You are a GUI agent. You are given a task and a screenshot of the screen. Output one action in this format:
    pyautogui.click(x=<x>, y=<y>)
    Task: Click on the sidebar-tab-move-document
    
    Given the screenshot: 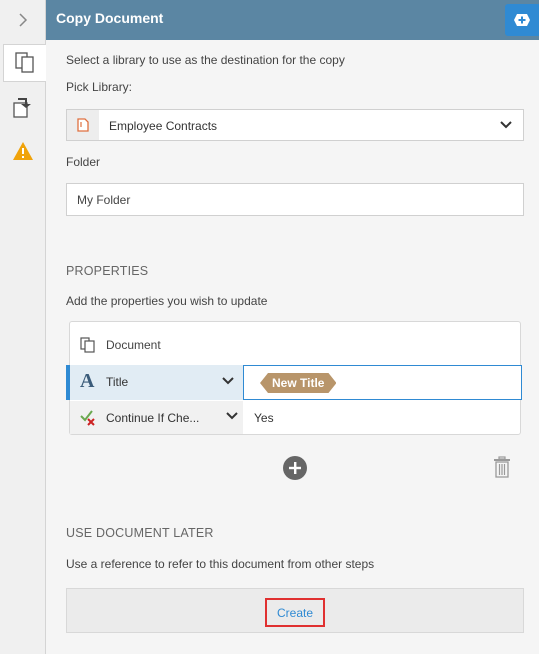 What is the action you would take?
    pyautogui.click(x=23, y=107)
    